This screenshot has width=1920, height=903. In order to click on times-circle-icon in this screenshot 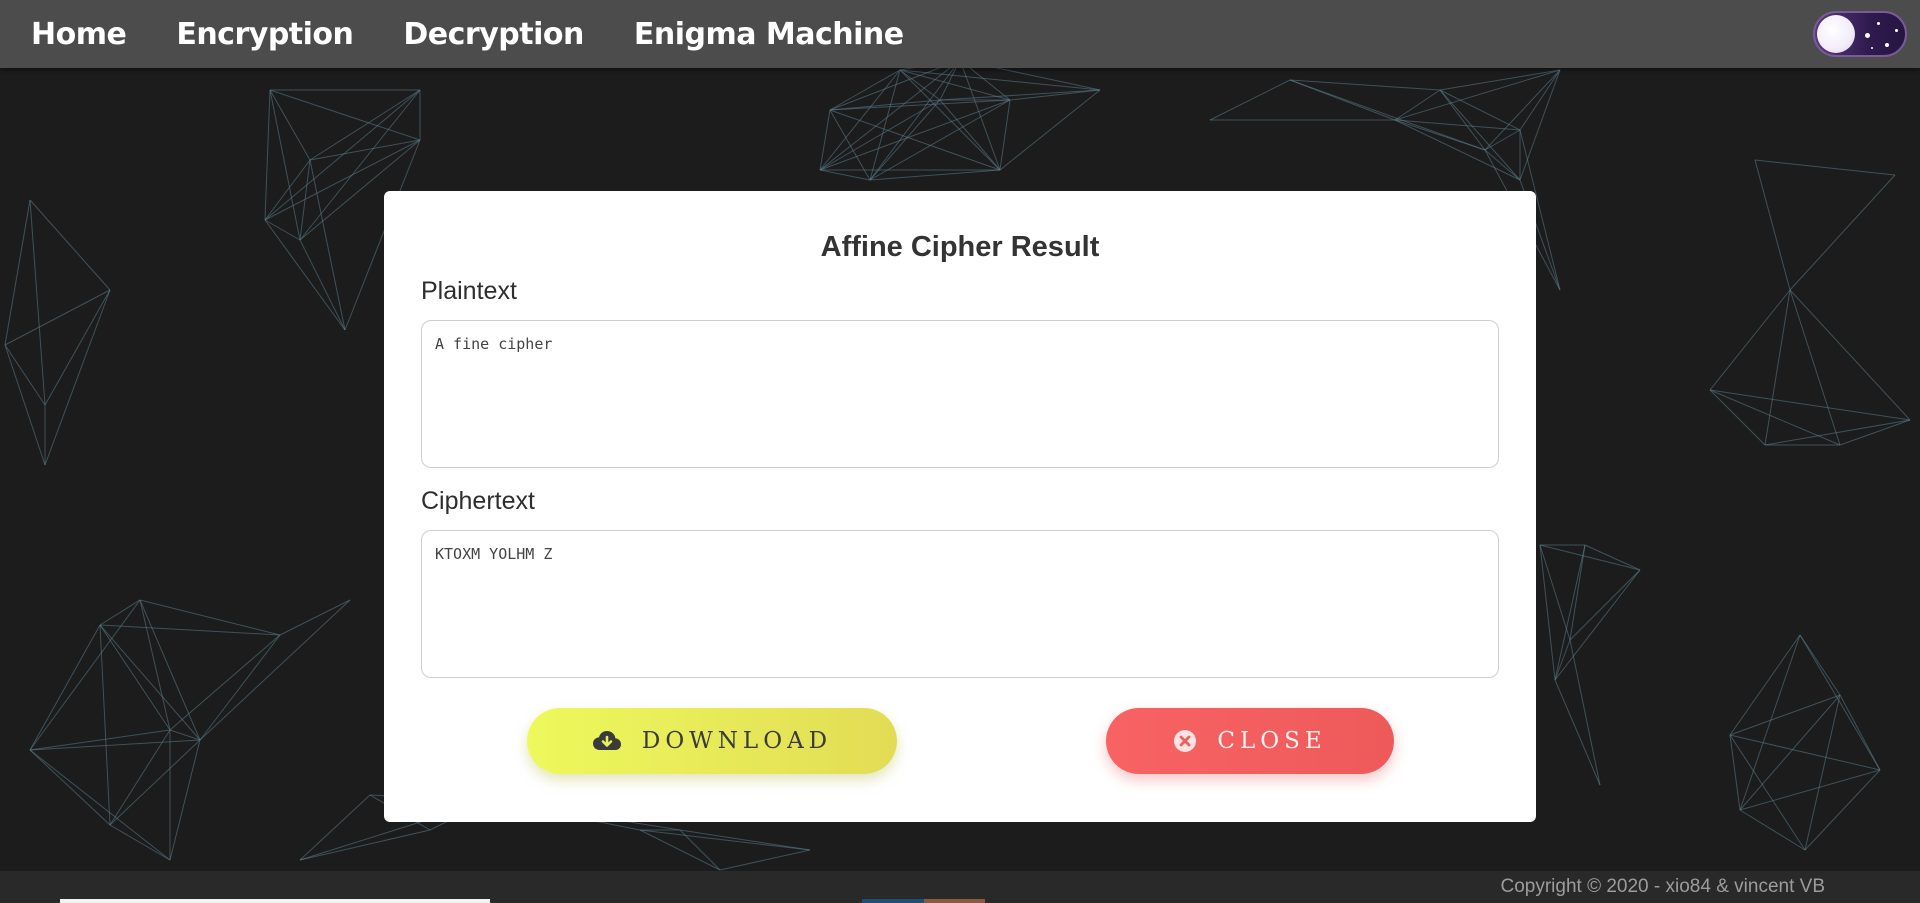, I will do `click(1185, 741)`.